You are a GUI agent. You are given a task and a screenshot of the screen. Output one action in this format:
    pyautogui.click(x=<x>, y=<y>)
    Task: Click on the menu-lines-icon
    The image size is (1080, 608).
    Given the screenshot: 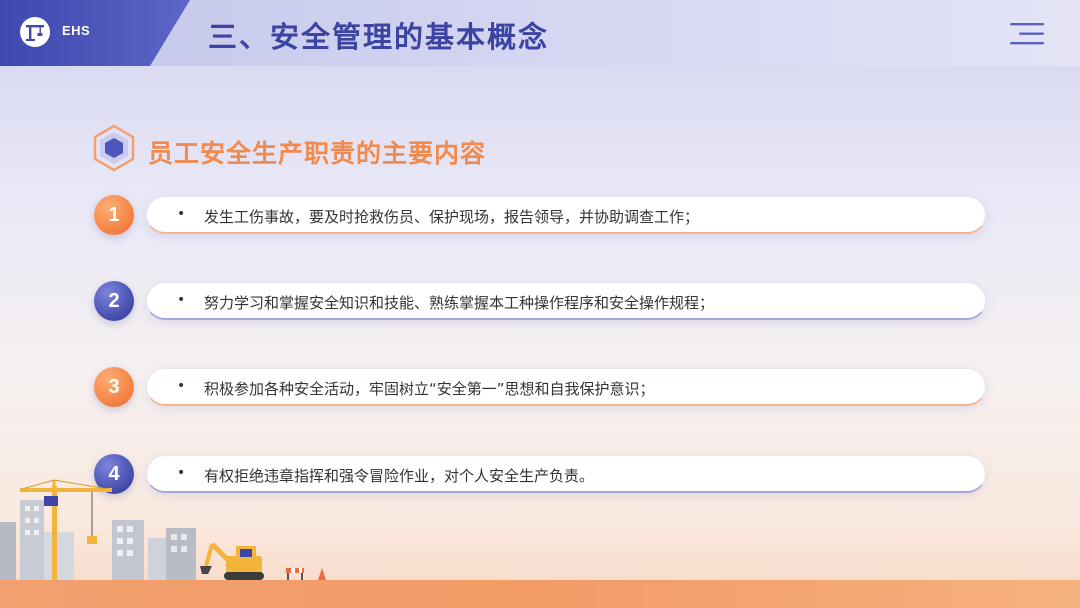 What is the action you would take?
    pyautogui.click(x=1028, y=34)
    